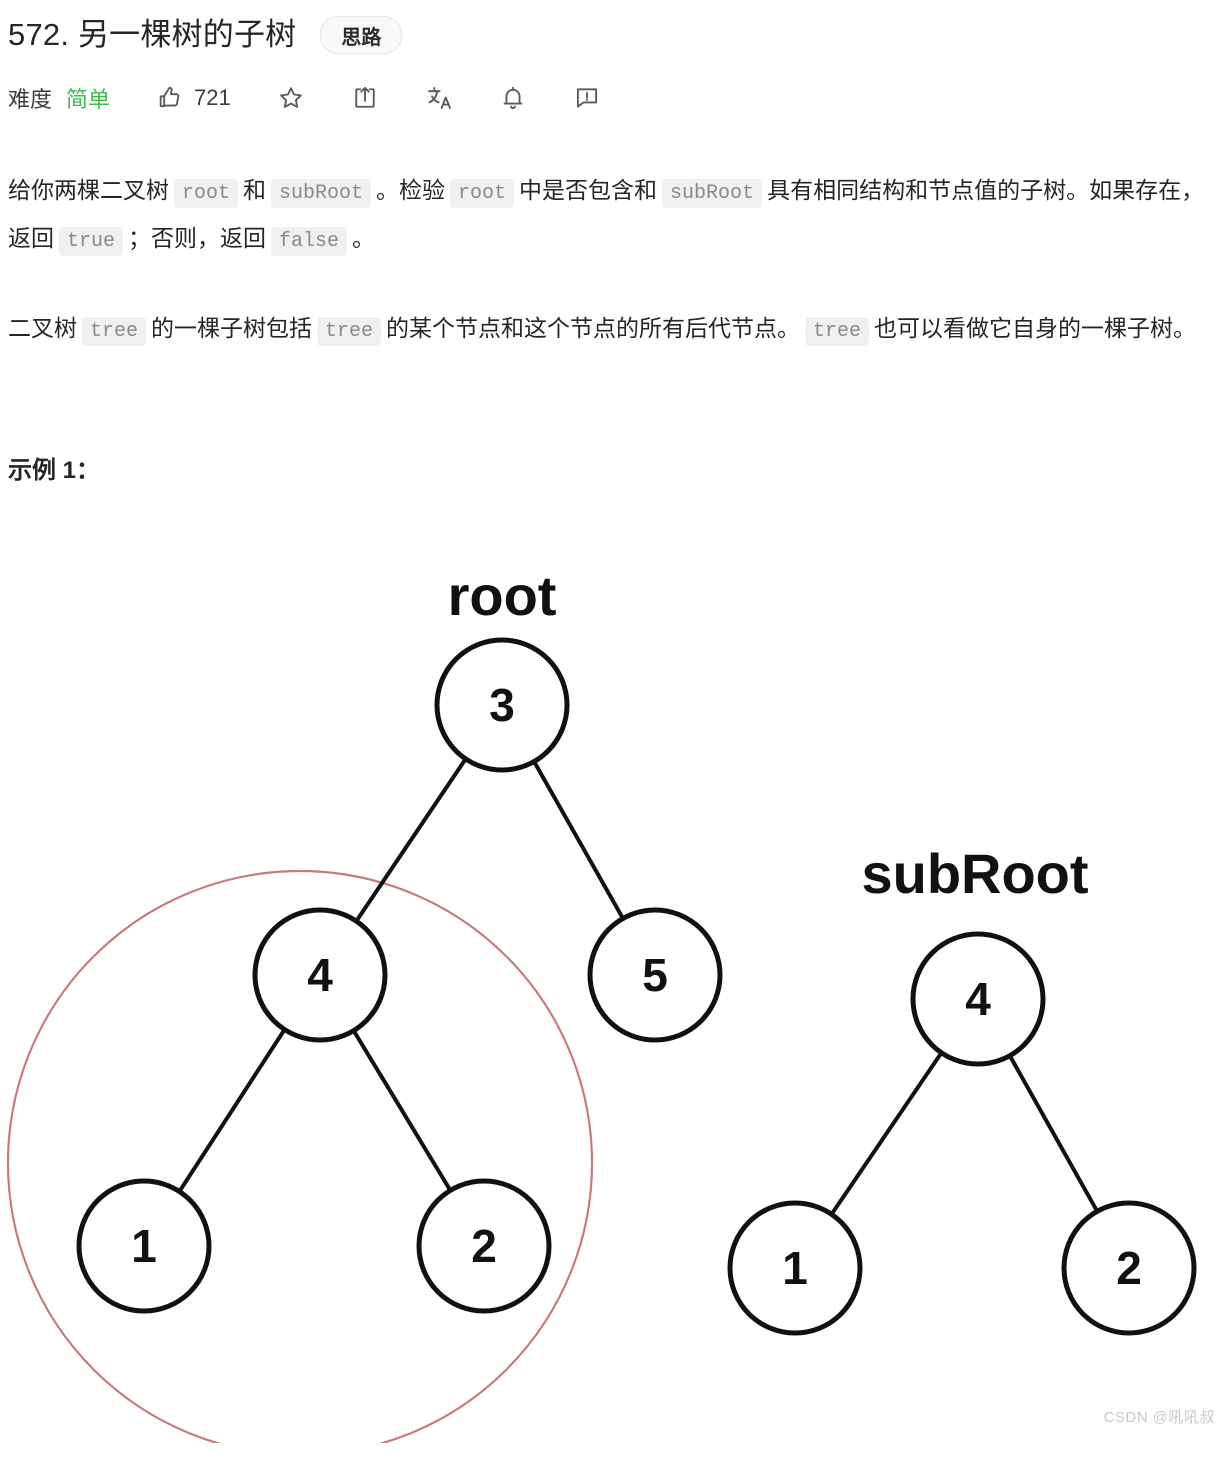  Describe the element at coordinates (361, 35) in the screenshot. I see `idea-badge-button: 思路` at that location.